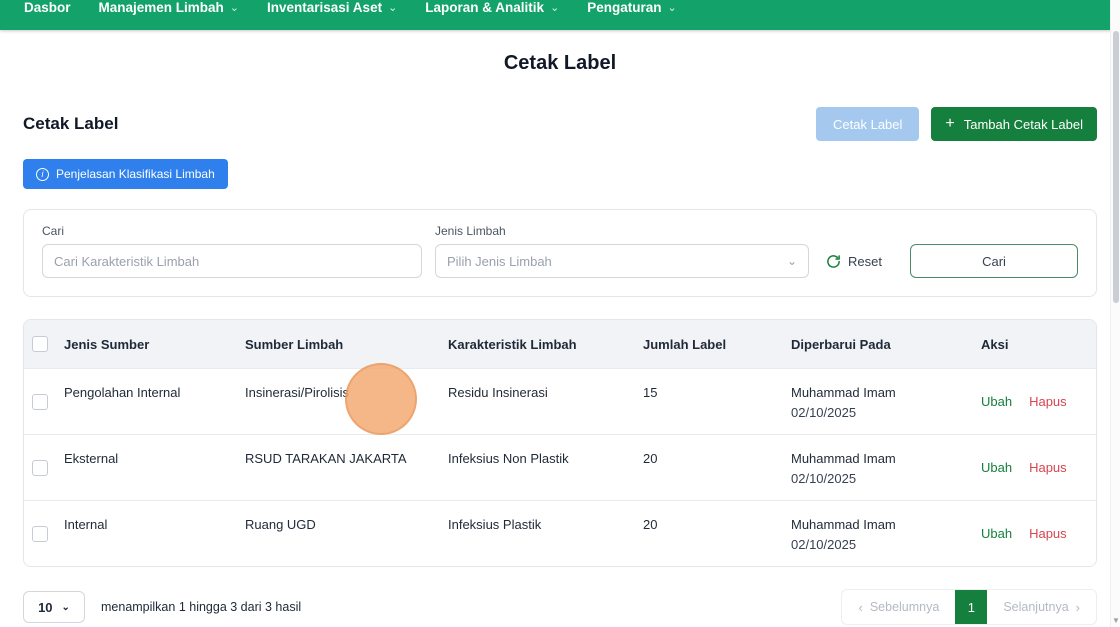  I want to click on page-size-select: 10 ⌄, so click(54, 607).